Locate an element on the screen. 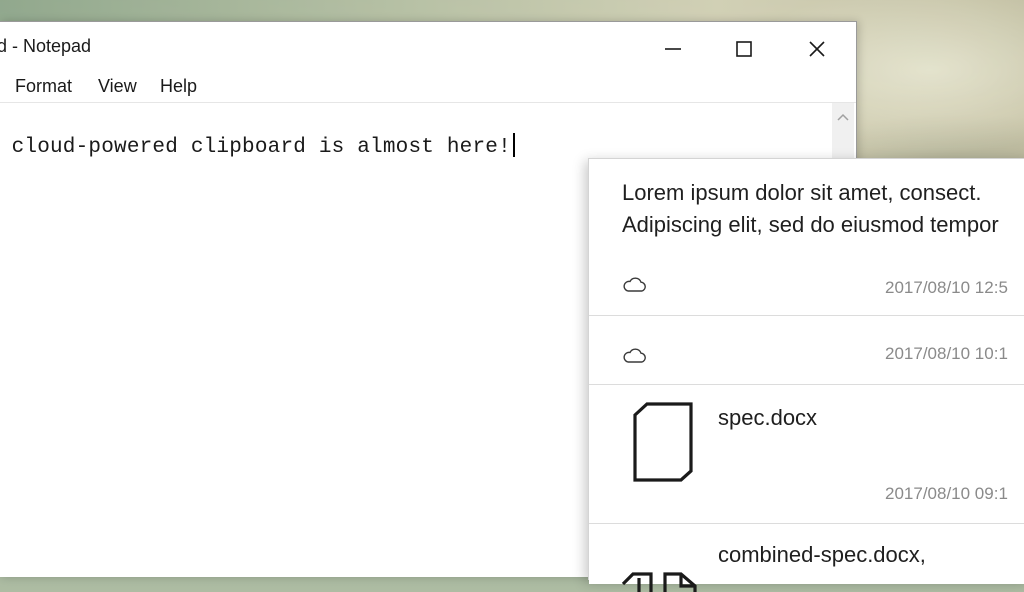 The height and width of the screenshot is (592, 1024). close-button is located at coordinates (817, 49).